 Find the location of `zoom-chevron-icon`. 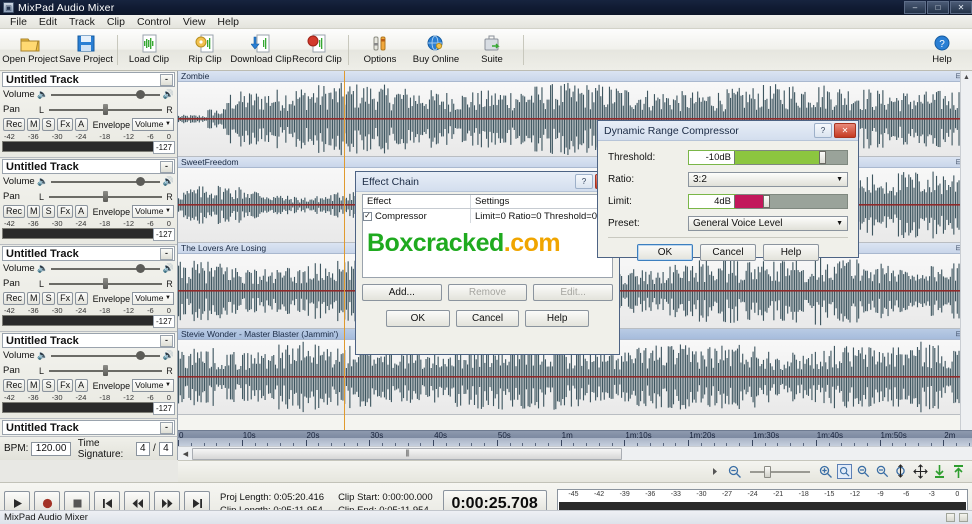

zoom-chevron-icon is located at coordinates (715, 471).